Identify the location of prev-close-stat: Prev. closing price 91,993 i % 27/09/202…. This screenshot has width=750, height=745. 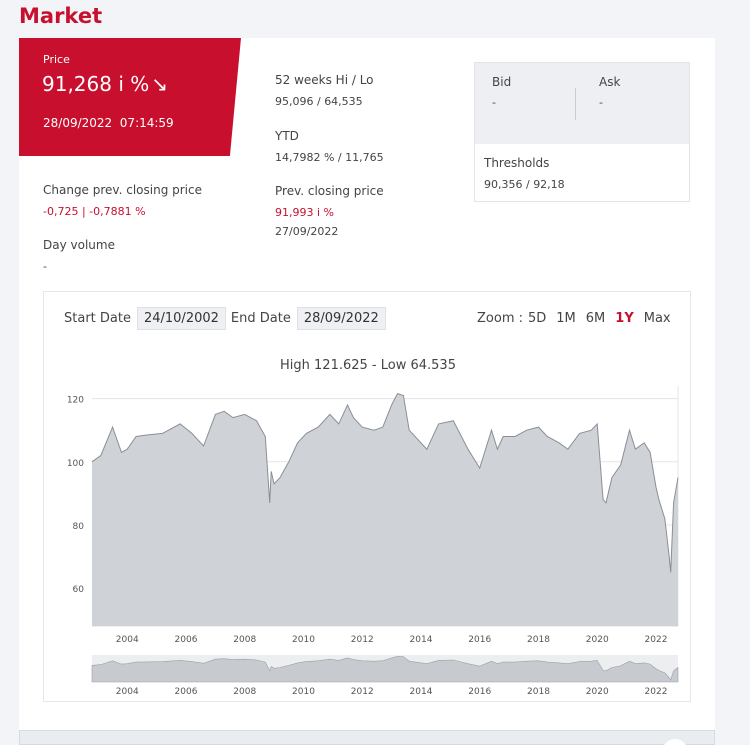
(329, 211).